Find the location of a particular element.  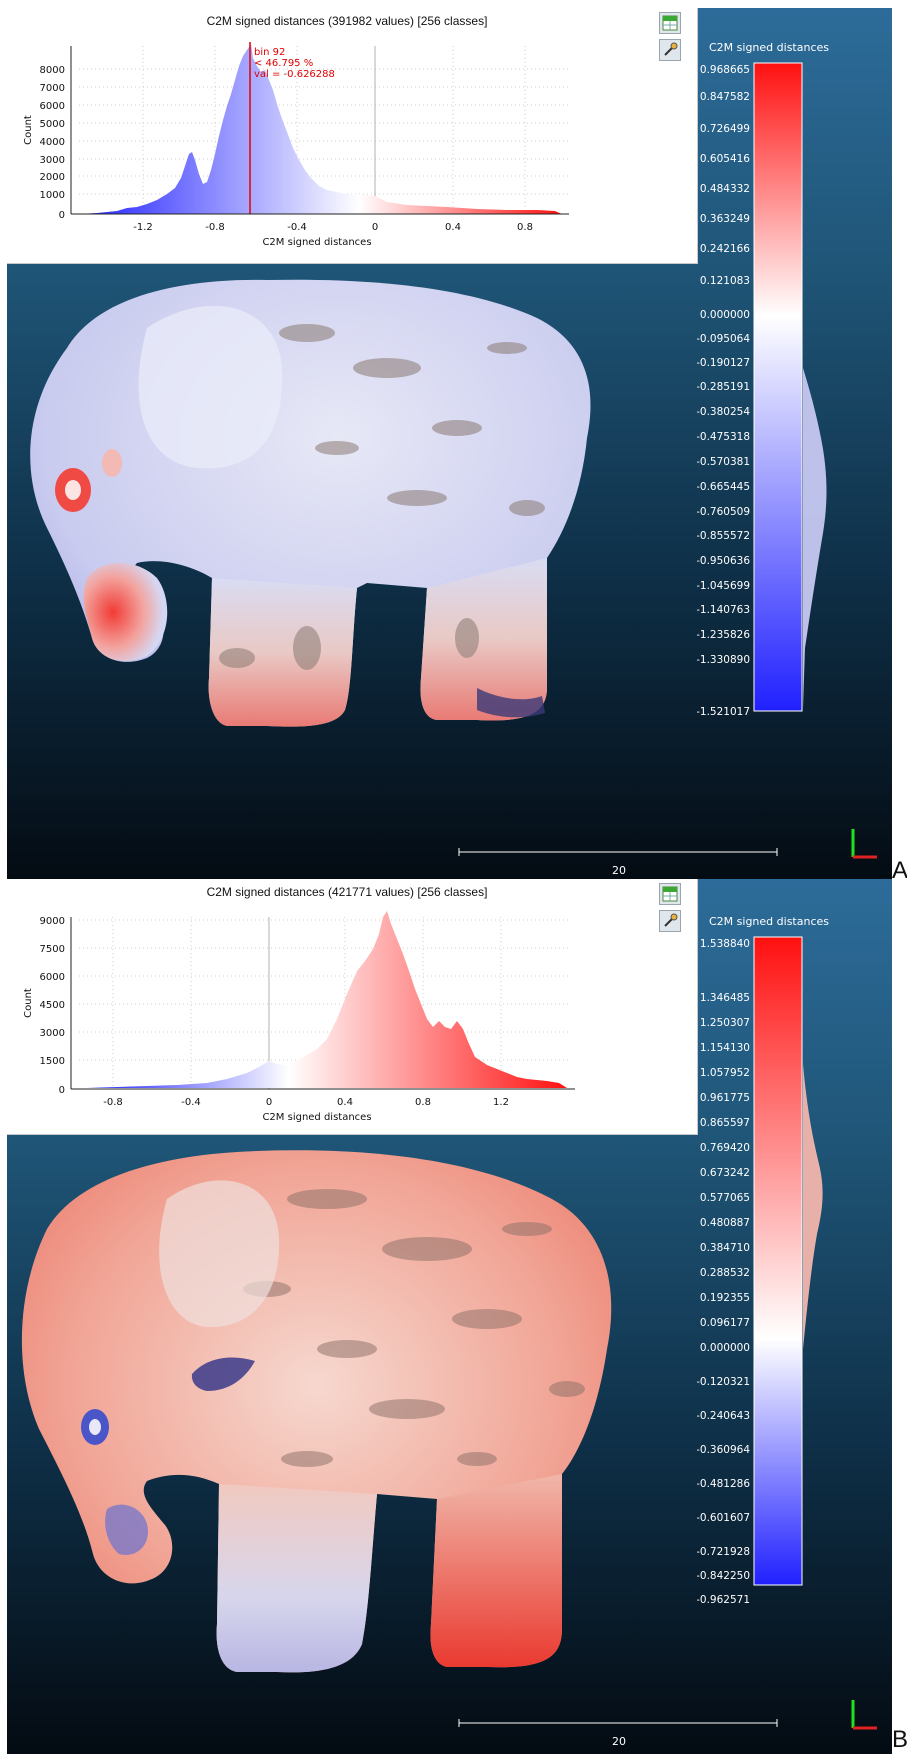

color-scale-tick: -0.095064 is located at coordinates (723, 339).